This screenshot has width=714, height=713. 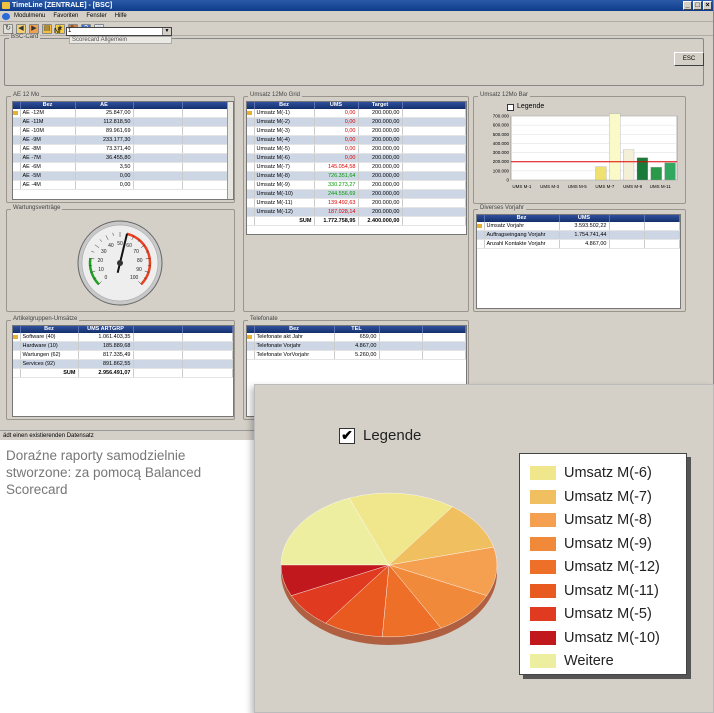 I want to click on cell-bez: Anzahl Kontakte Vorjahr, so click(x=522, y=244).